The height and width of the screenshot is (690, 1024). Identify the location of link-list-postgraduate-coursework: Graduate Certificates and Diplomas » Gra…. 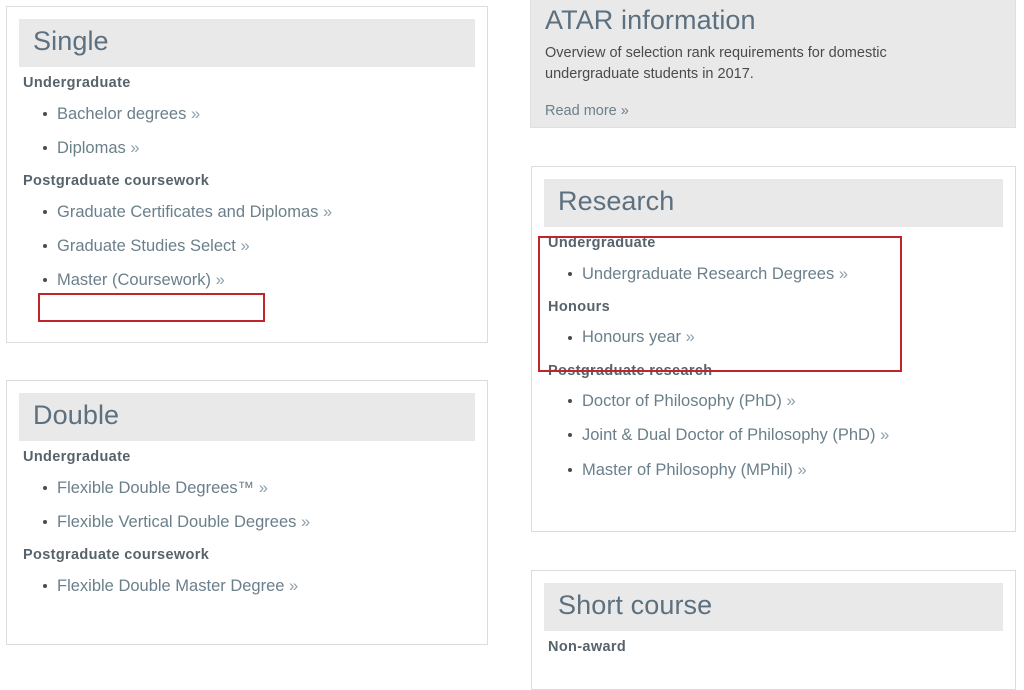
(246, 246).